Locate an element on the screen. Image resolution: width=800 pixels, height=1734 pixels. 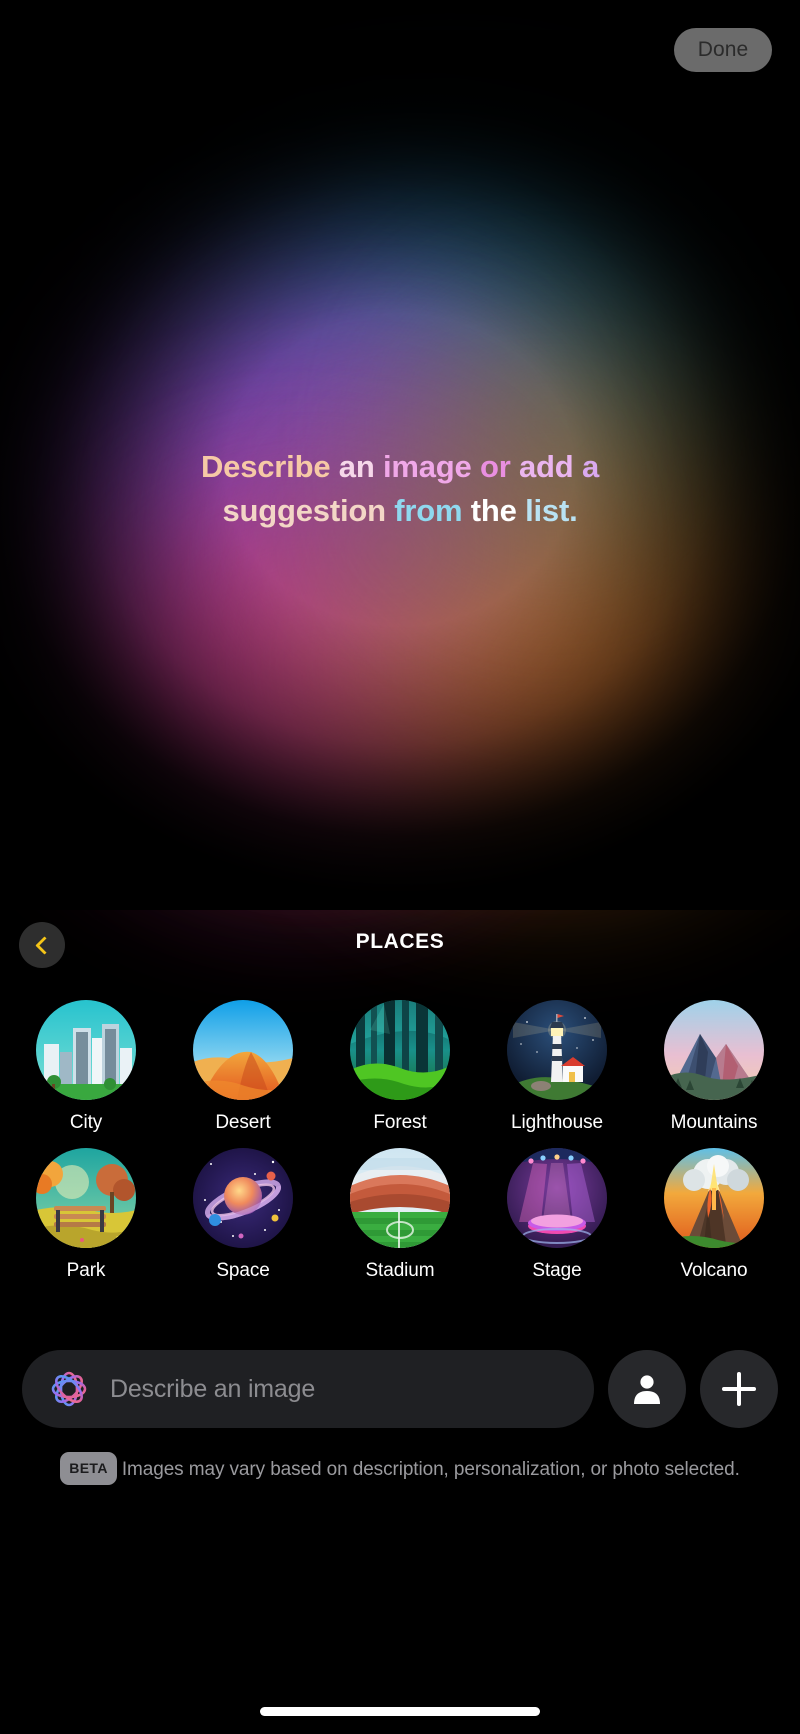
forest-thumbnail is located at coordinates (400, 1050).